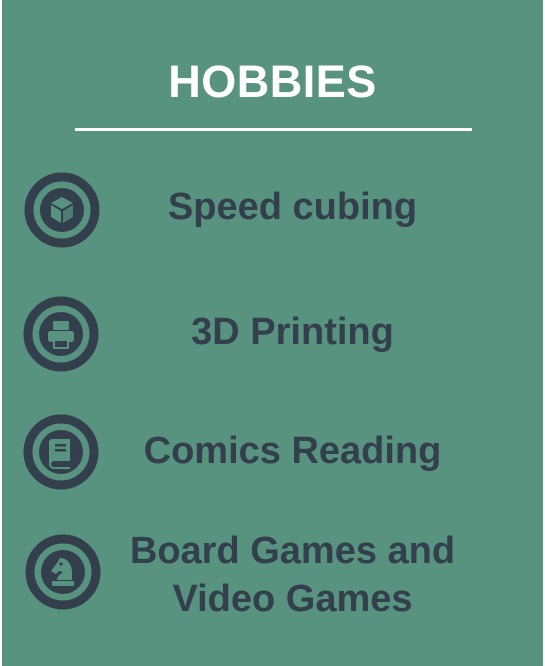  I want to click on cube-icon, so click(62, 210).